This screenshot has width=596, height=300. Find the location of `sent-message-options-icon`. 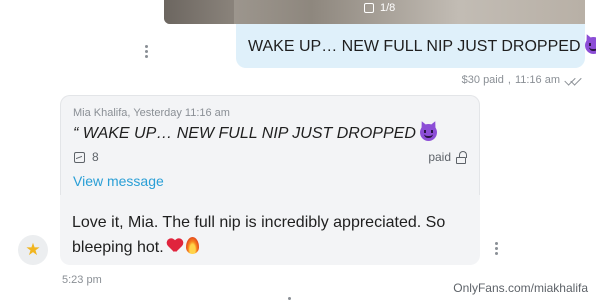

sent-message-options-icon is located at coordinates (147, 51).